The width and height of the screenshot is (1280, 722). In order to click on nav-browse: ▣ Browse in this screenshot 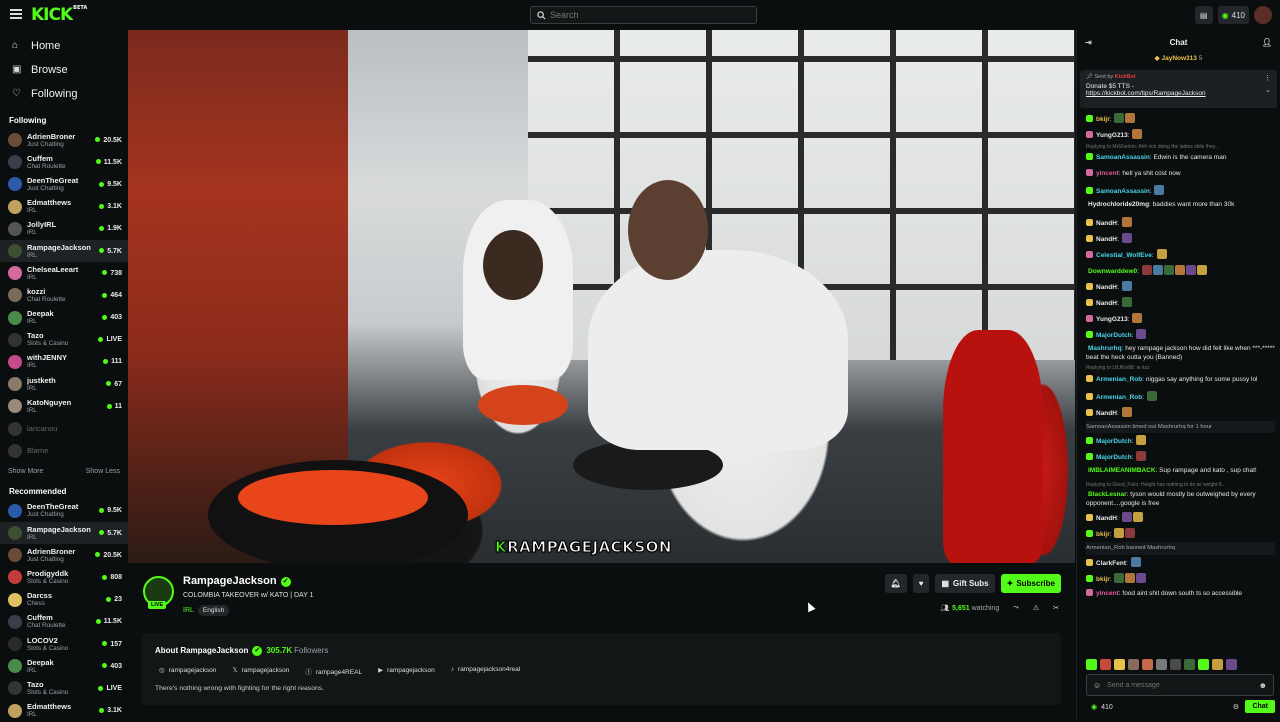, I will do `click(64, 70)`.